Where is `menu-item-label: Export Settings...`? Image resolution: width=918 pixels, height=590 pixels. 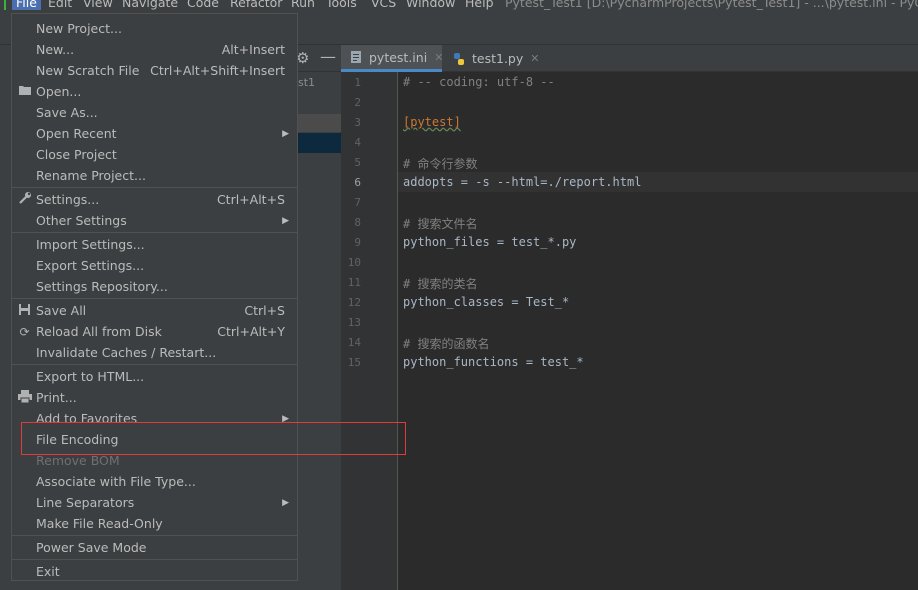
menu-item-label: Export Settings... is located at coordinates (90, 265).